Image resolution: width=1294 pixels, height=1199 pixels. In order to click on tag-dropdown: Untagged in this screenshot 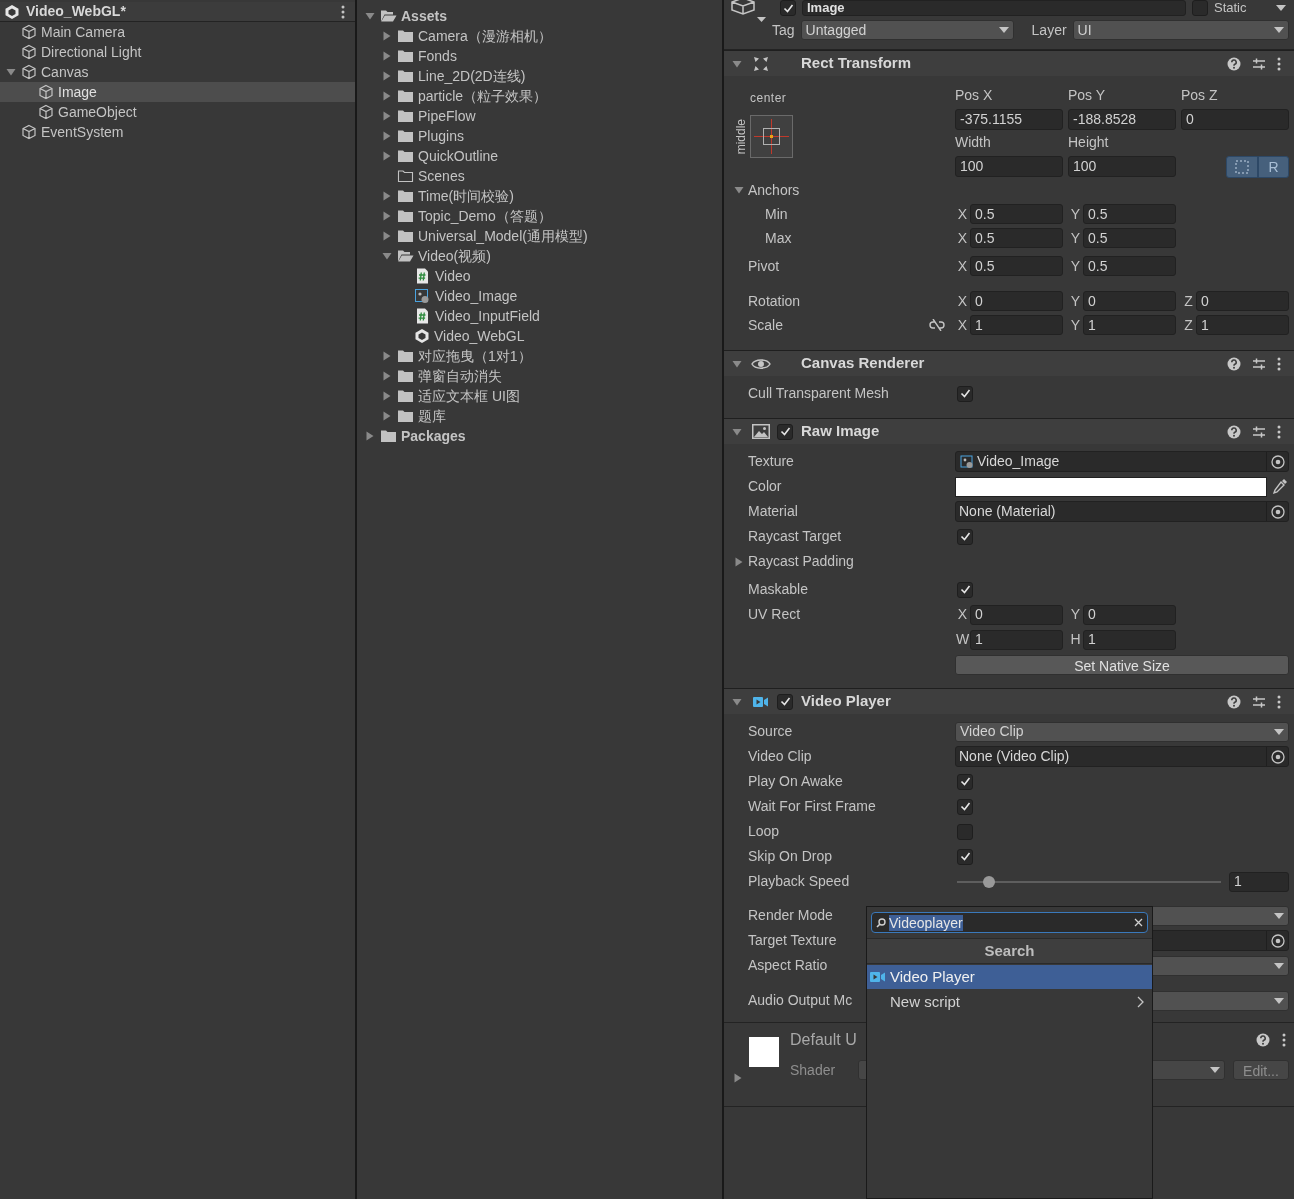, I will do `click(907, 30)`.